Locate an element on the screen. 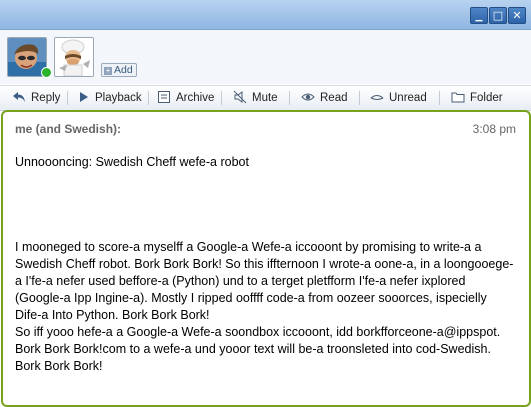  archive-label: Archive is located at coordinates (195, 98).